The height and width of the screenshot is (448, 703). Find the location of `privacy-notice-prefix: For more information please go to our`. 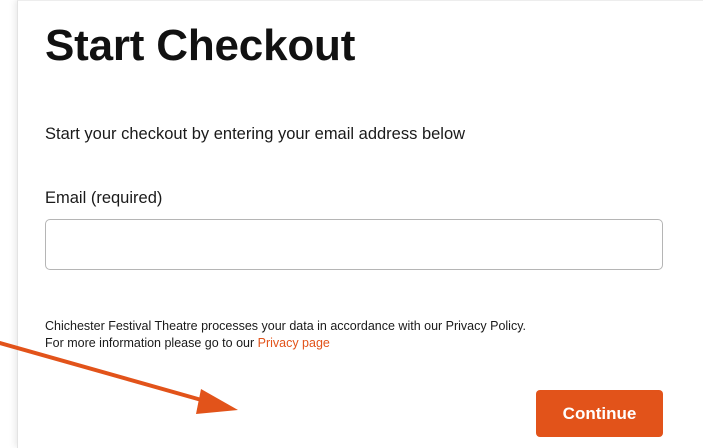

privacy-notice-prefix: For more information please go to our is located at coordinates (151, 343).